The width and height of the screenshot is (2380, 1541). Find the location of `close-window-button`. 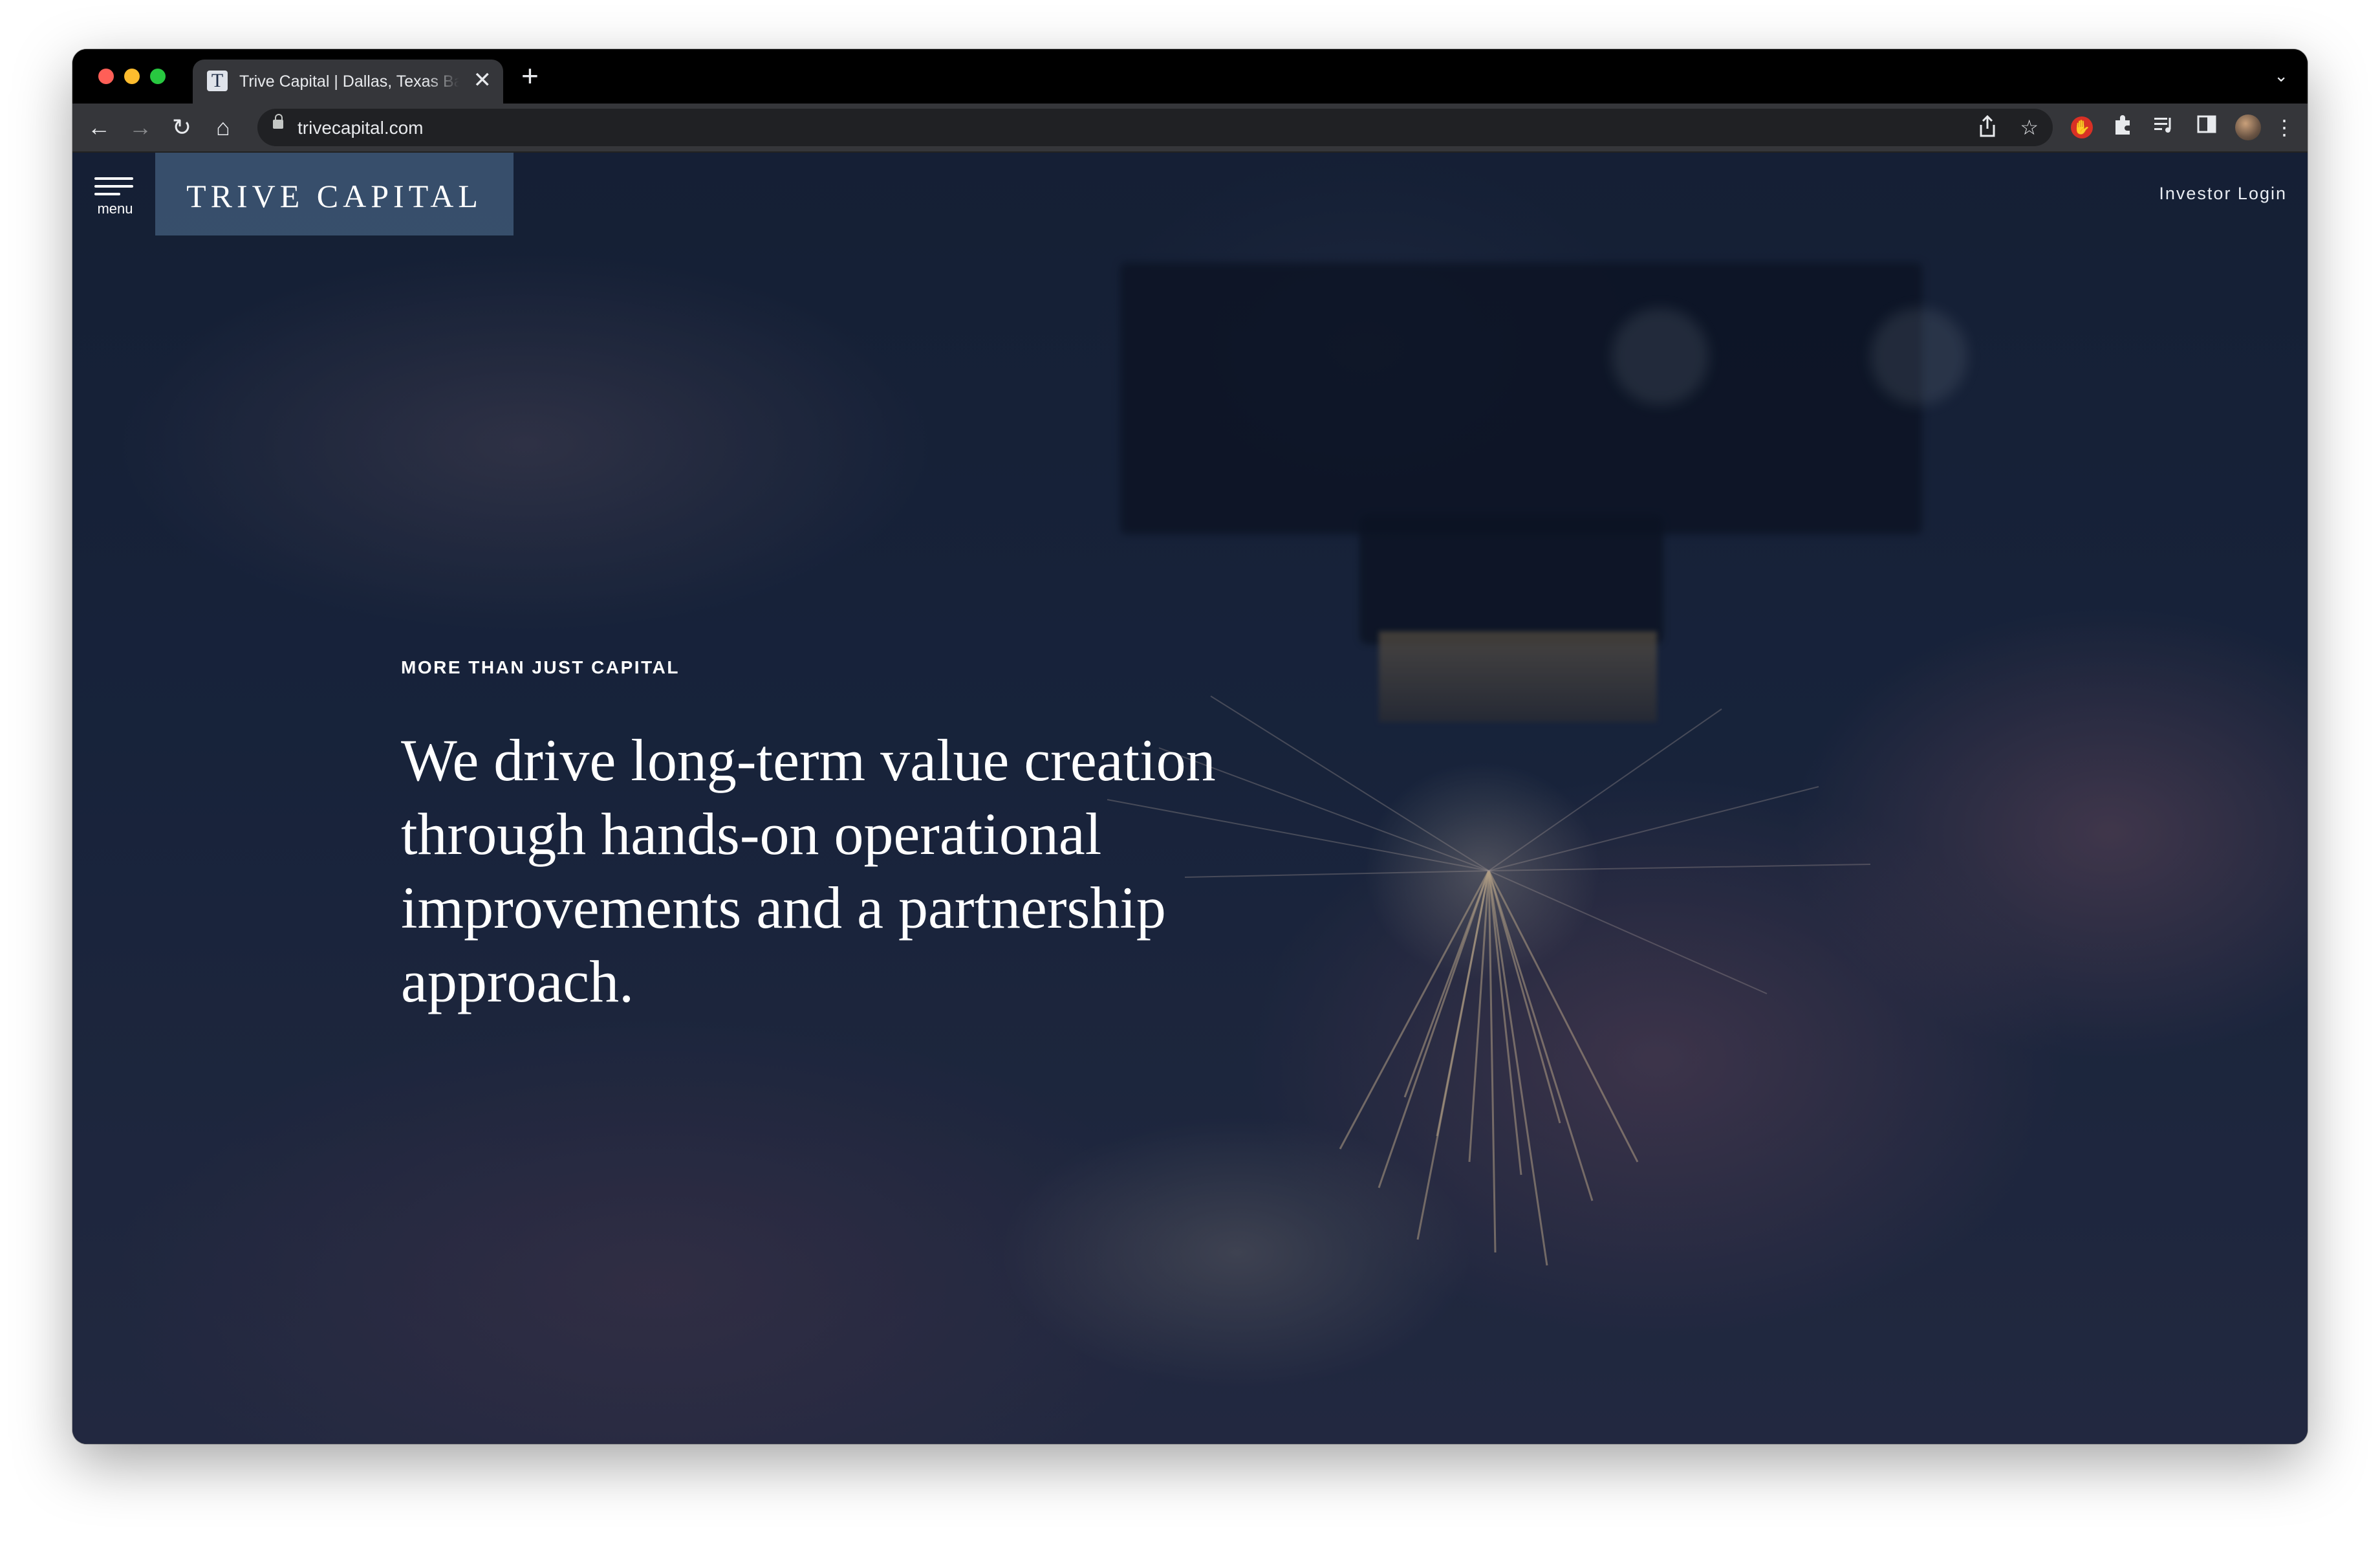

close-window-button is located at coordinates (106, 76).